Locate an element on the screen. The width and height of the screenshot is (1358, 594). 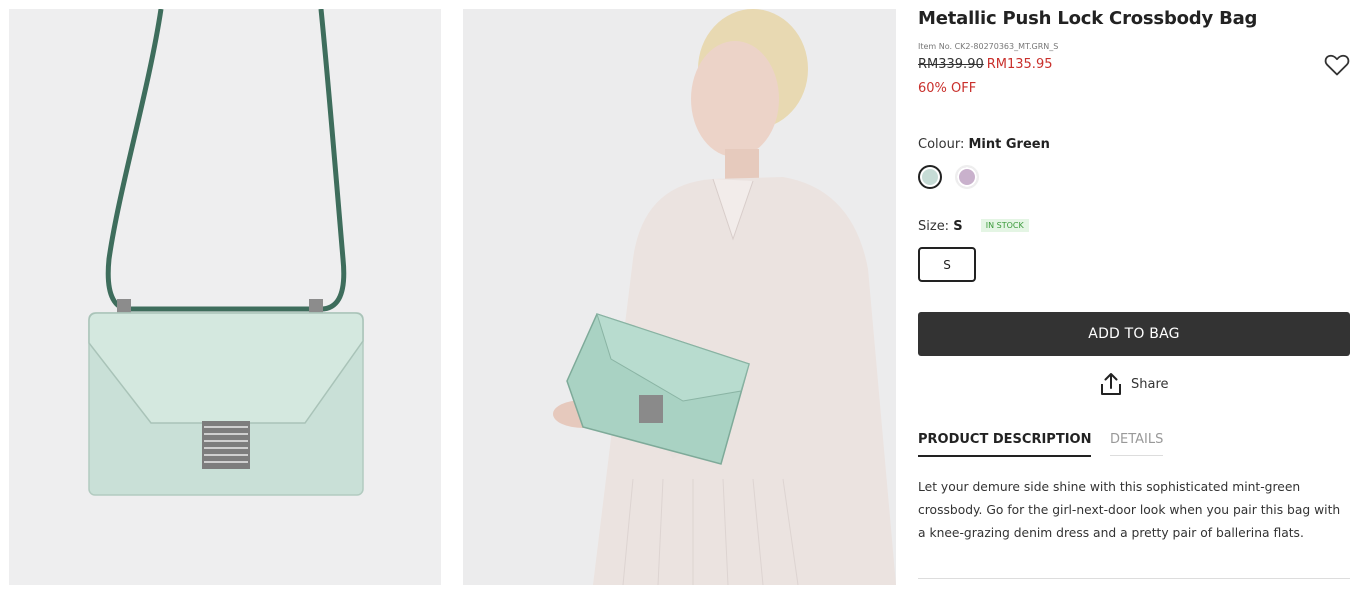
share-icon is located at coordinates (1111, 384).